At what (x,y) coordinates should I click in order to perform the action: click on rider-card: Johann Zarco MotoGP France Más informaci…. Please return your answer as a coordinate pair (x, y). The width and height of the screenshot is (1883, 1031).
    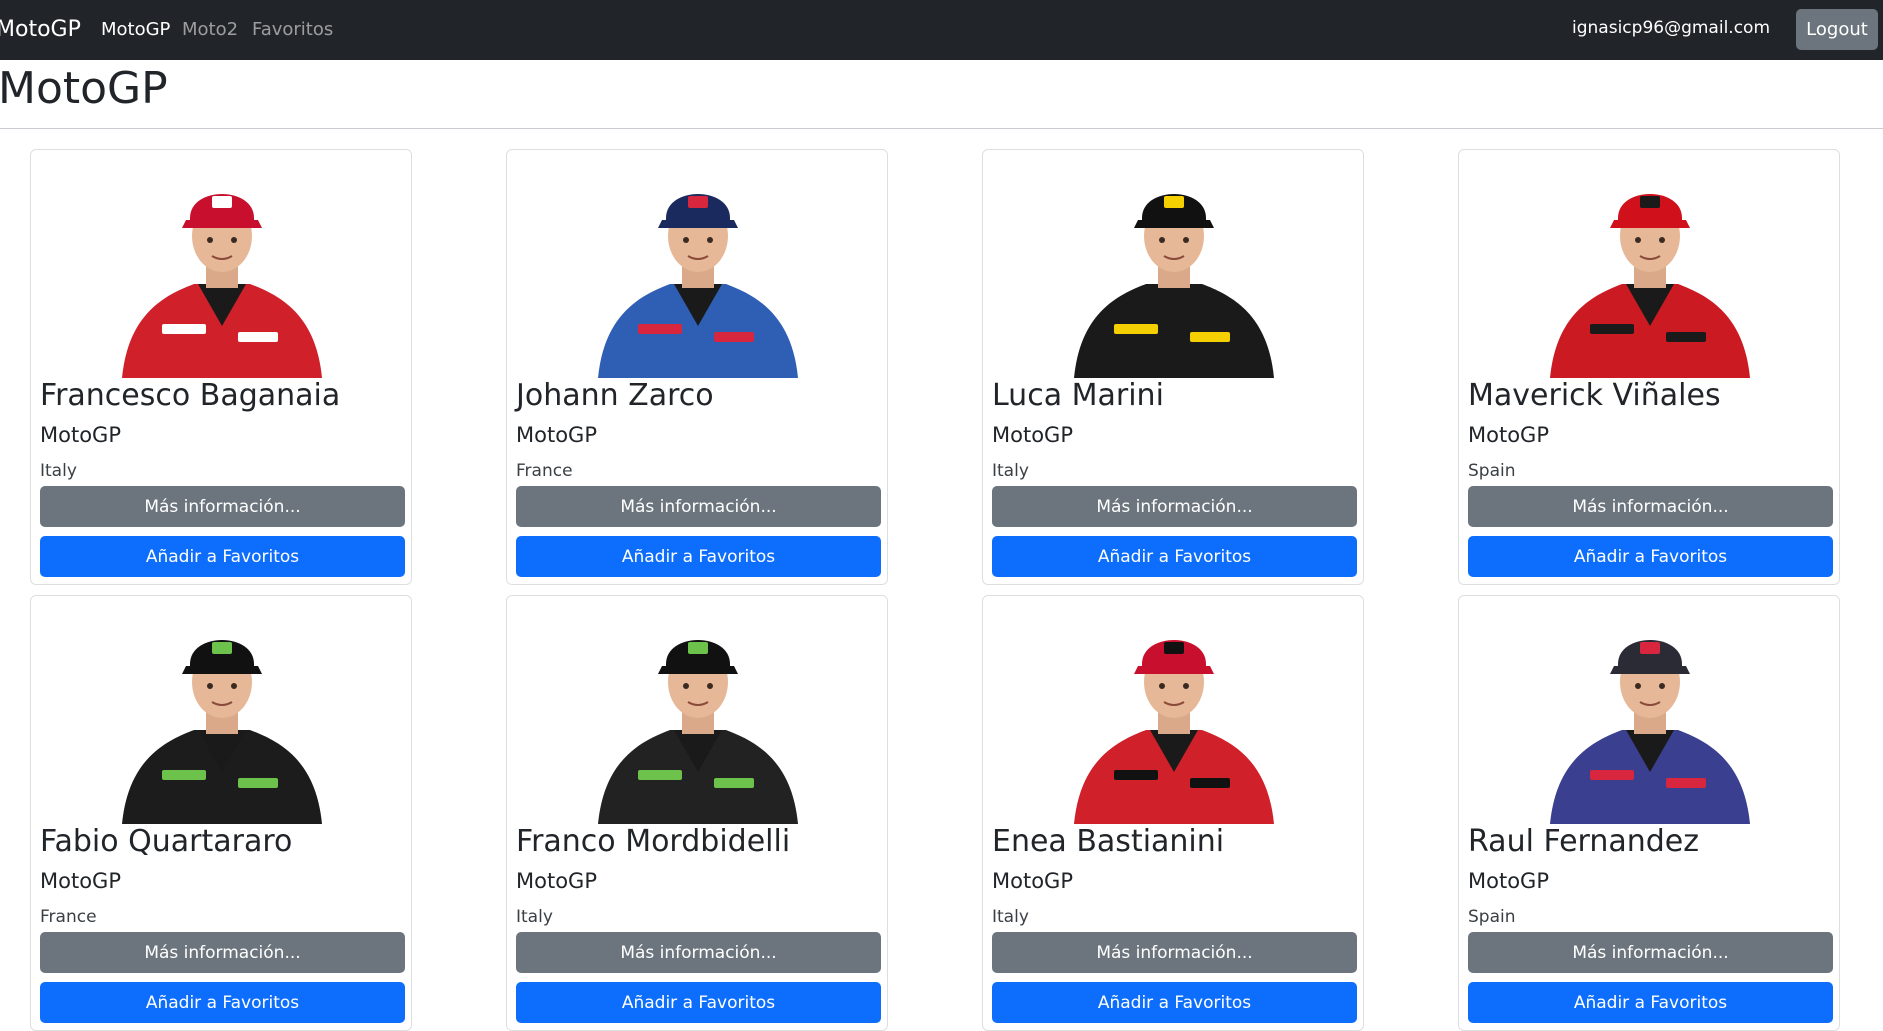
    Looking at the image, I should click on (697, 367).